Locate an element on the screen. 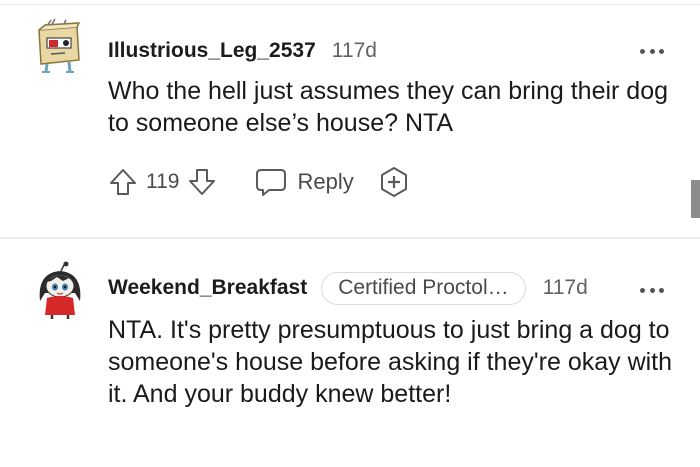 This screenshot has width=700, height=467. comment-actions: 119 Reply is located at coordinates (259, 182).